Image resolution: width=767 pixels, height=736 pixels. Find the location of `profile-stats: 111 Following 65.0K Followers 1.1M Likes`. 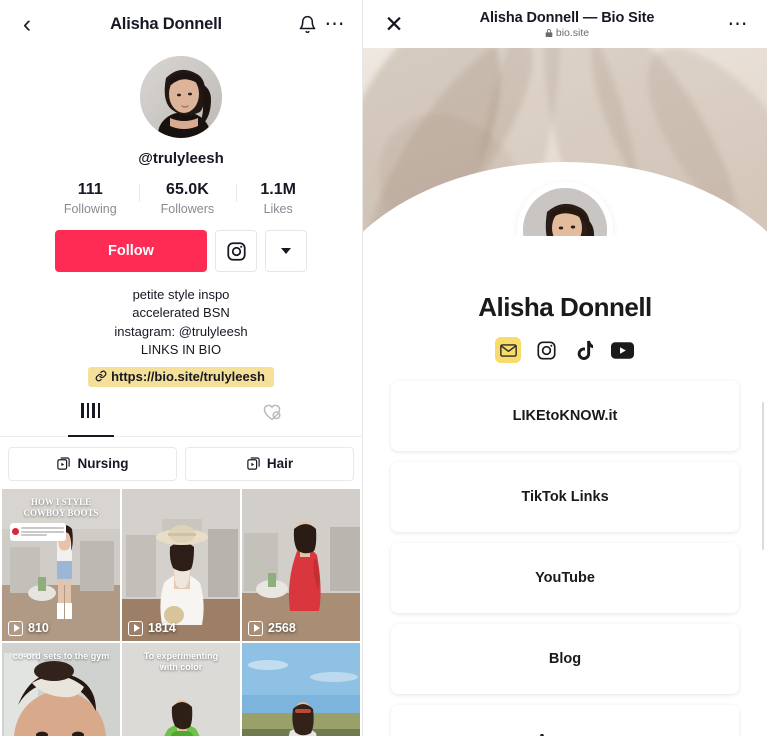

profile-stats: 111 Following 65.0K Followers 1.1M Likes is located at coordinates (181, 198).